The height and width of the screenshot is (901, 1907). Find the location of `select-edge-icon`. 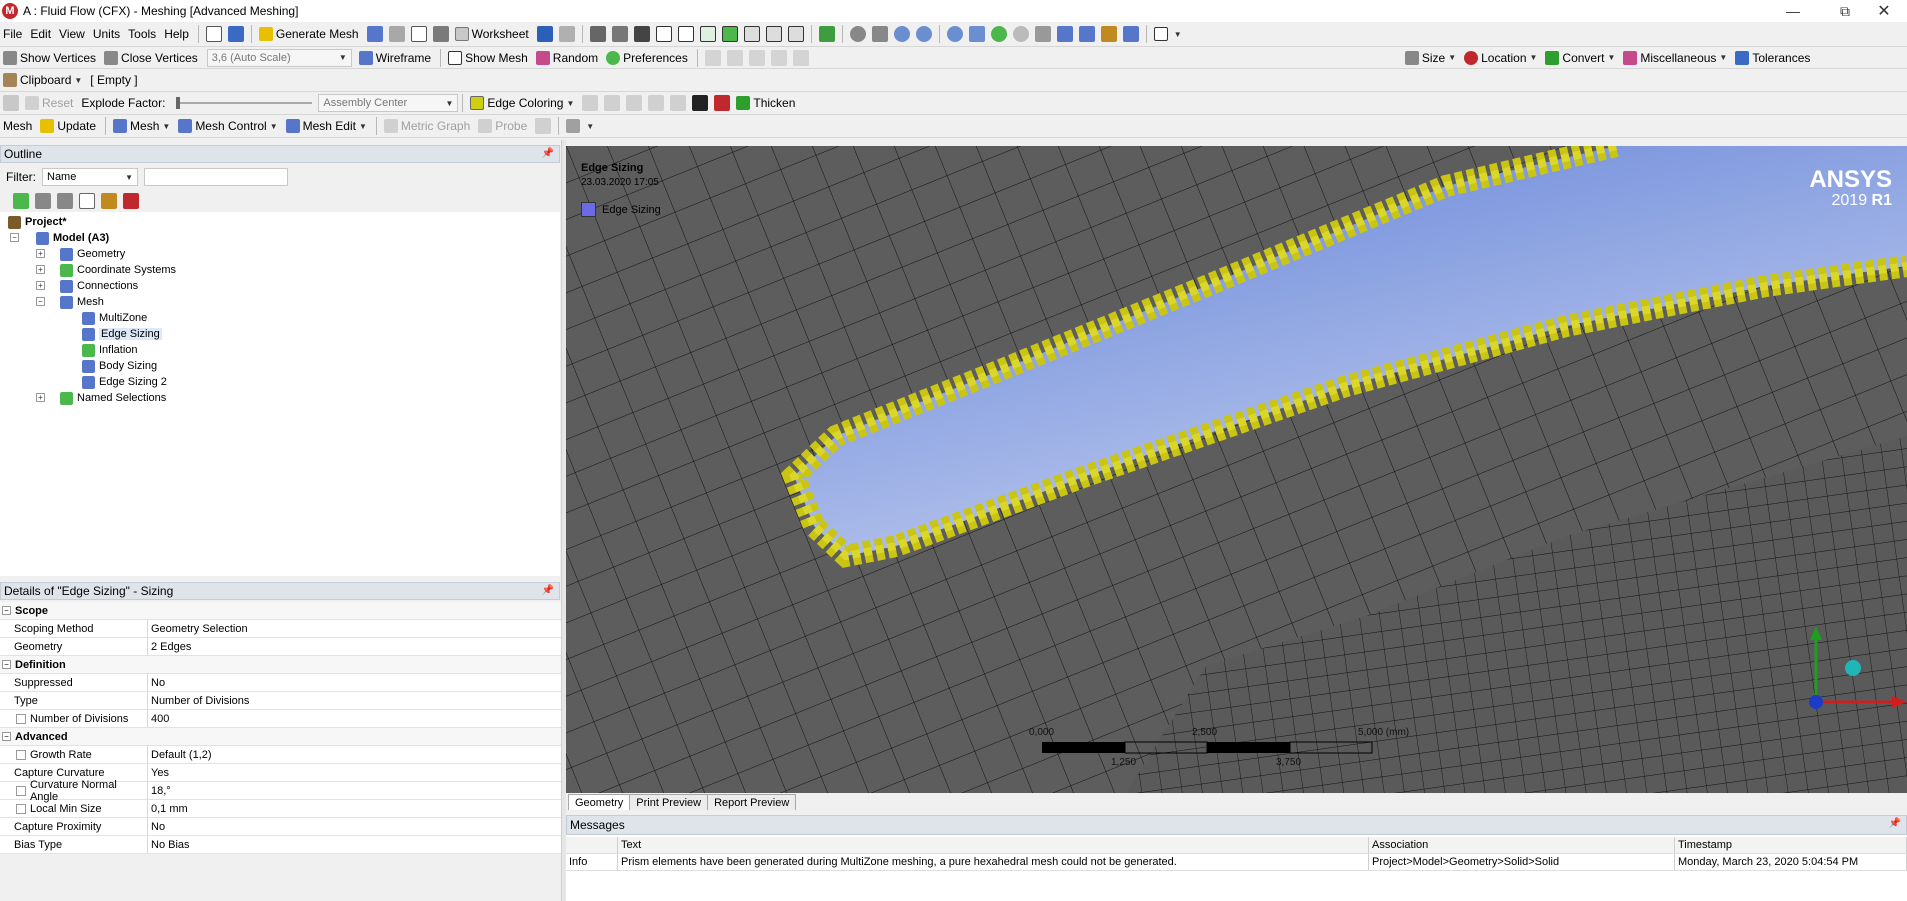

select-edge-icon is located at coordinates (685, 34).